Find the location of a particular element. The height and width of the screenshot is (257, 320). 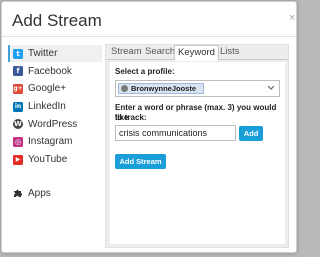

profile-chip: BronwynneJooste is located at coordinates (161, 88).